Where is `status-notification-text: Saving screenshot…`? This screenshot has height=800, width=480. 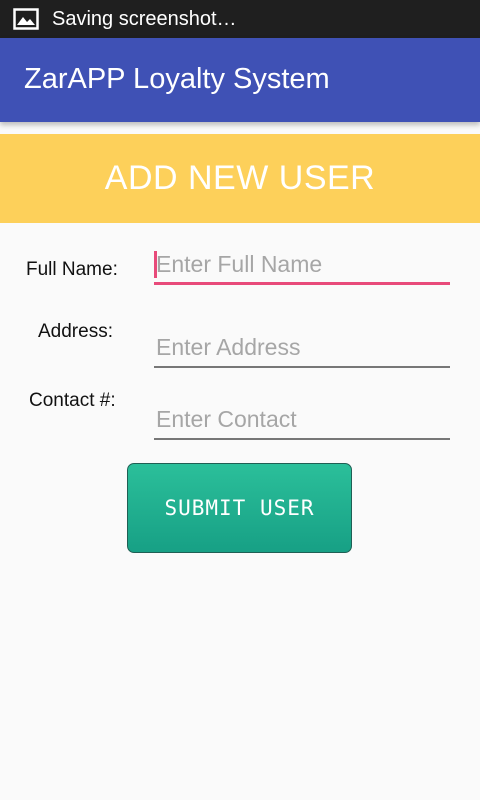
status-notification-text: Saving screenshot… is located at coordinates (144, 19).